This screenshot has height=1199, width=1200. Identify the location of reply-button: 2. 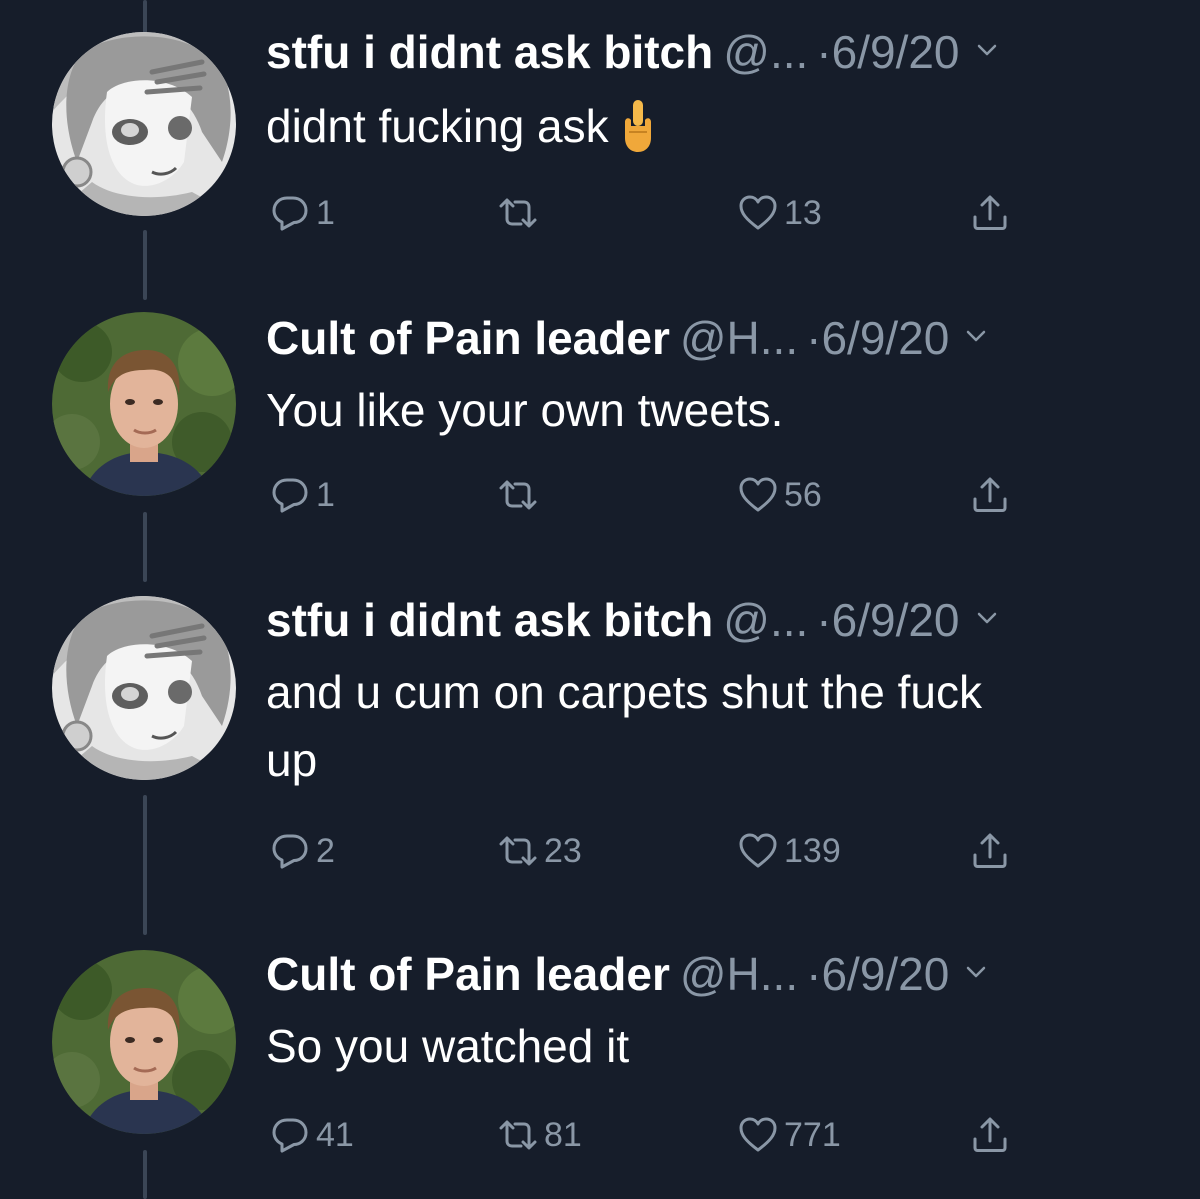
(302, 851).